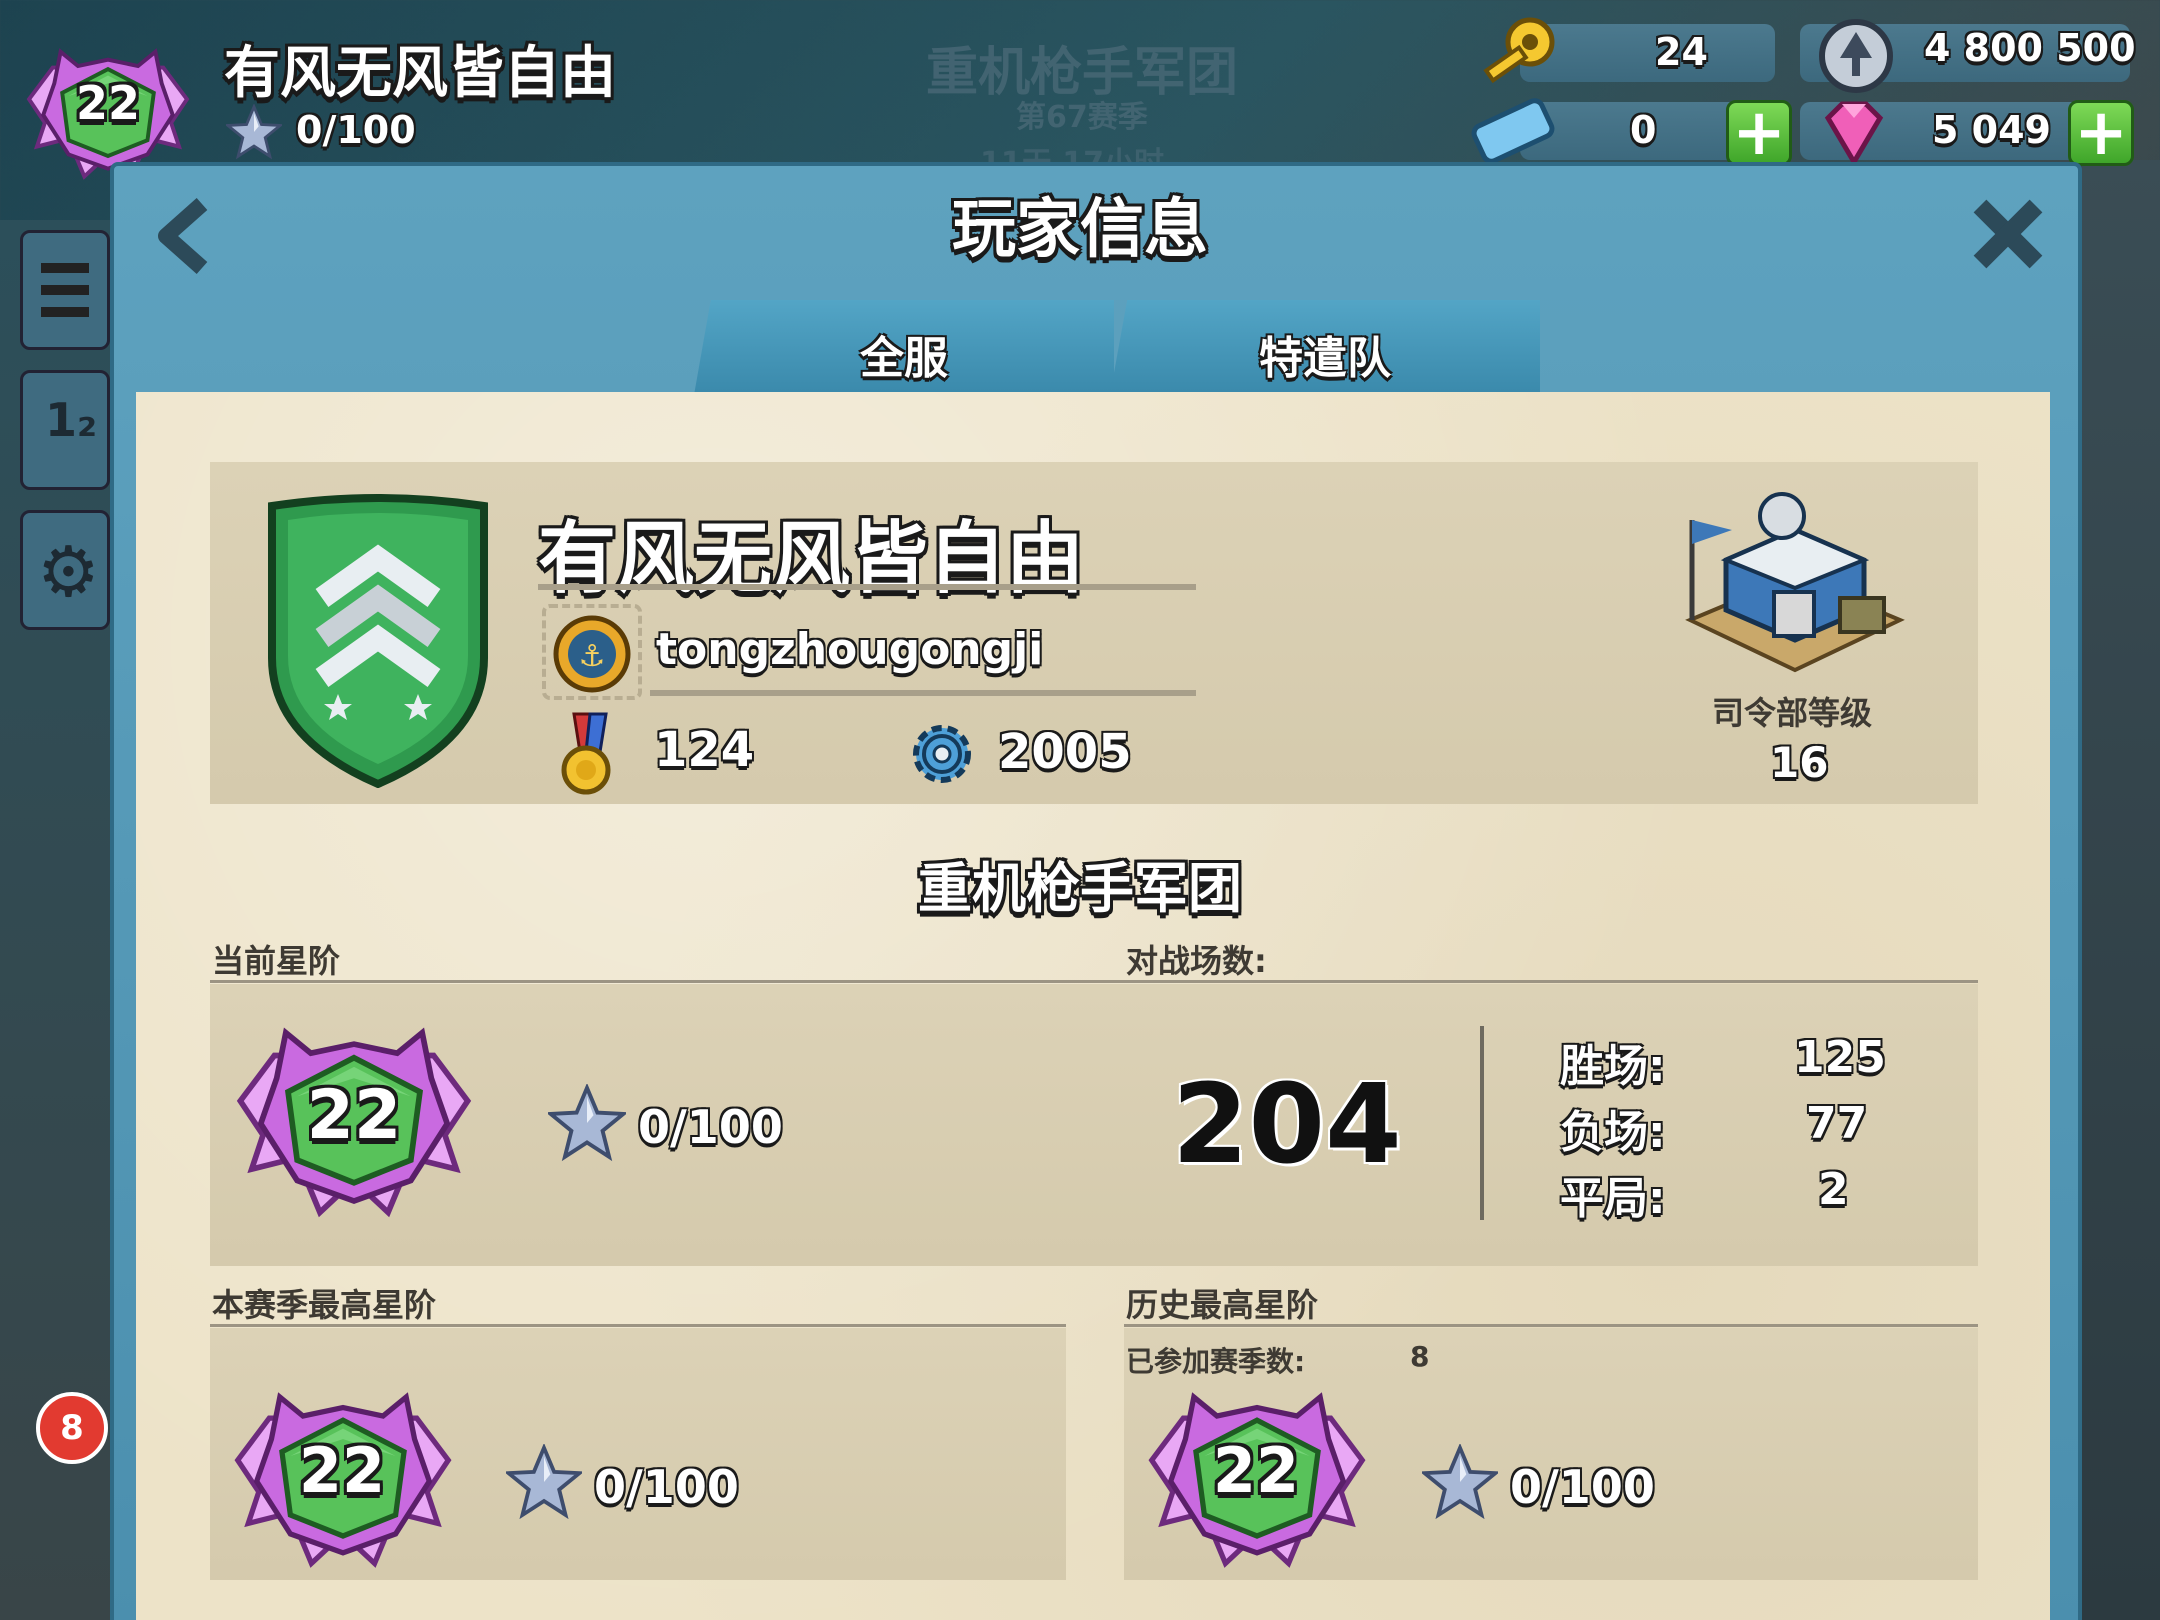 This screenshot has height=1620, width=2160. Describe the element at coordinates (1795, 580) in the screenshot. I see `headquarters-icon` at that location.